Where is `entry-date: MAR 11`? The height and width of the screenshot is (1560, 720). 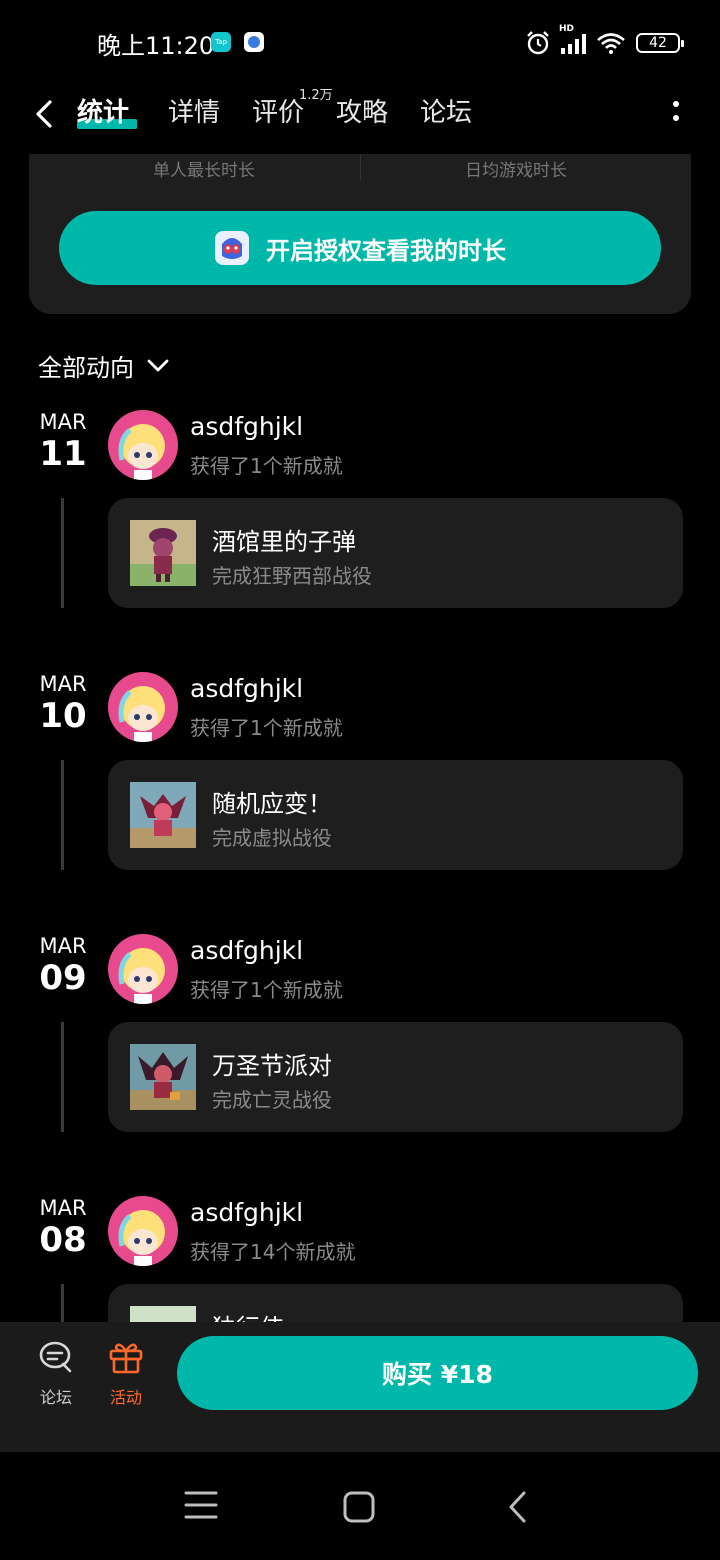
entry-date: MAR 11 is located at coordinates (63, 442).